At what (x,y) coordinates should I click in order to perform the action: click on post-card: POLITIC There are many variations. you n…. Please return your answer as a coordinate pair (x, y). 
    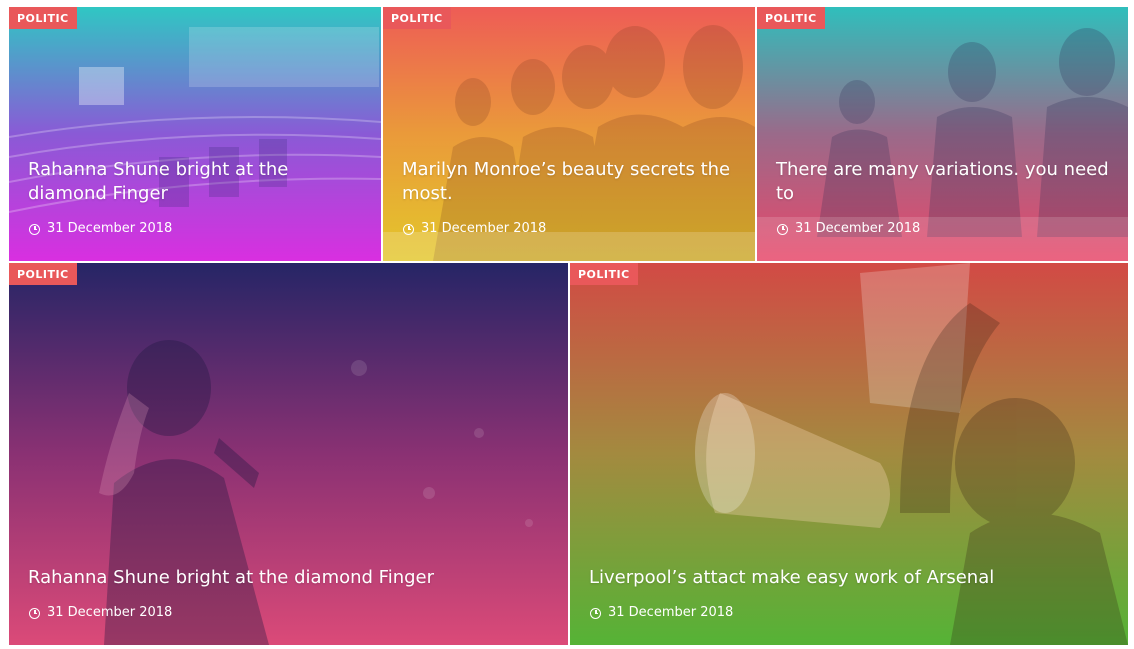
    Looking at the image, I should click on (942, 134).